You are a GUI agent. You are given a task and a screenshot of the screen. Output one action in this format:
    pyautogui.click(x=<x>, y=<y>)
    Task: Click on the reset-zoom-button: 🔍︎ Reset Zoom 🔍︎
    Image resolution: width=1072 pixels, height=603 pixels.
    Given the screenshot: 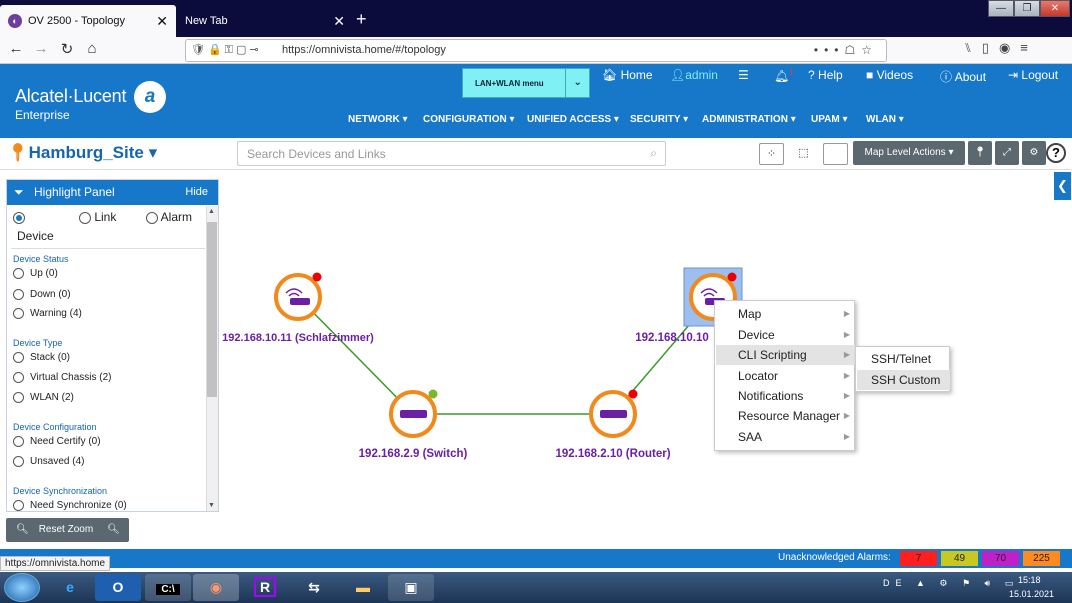 What is the action you would take?
    pyautogui.click(x=67, y=530)
    